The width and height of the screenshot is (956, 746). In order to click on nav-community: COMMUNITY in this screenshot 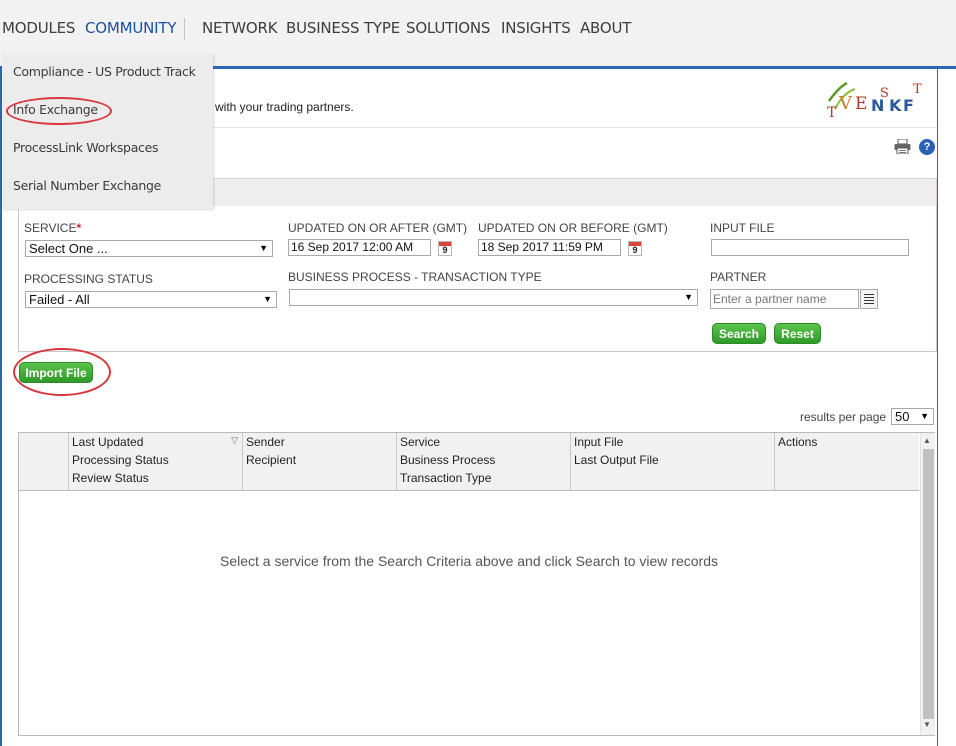, I will do `click(131, 28)`.